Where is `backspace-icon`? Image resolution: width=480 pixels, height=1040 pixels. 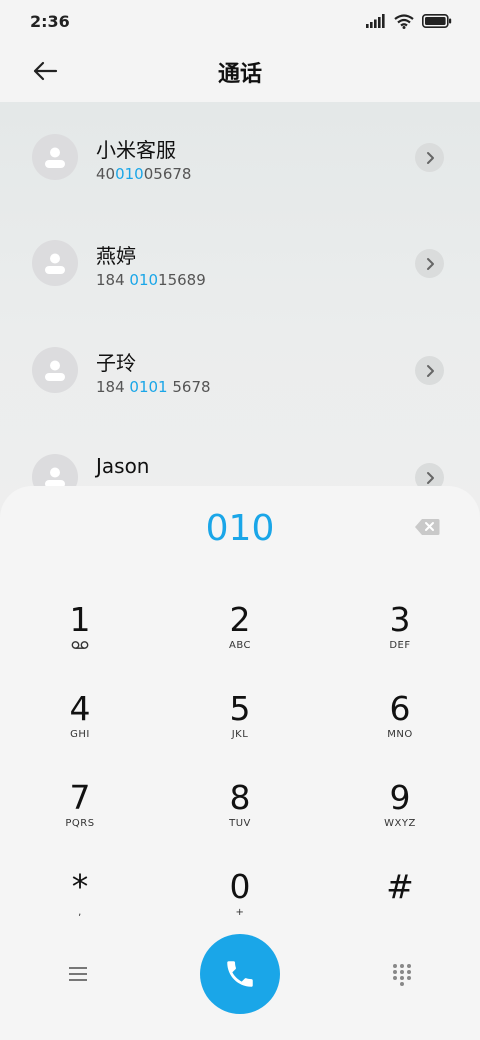 backspace-icon is located at coordinates (427, 527).